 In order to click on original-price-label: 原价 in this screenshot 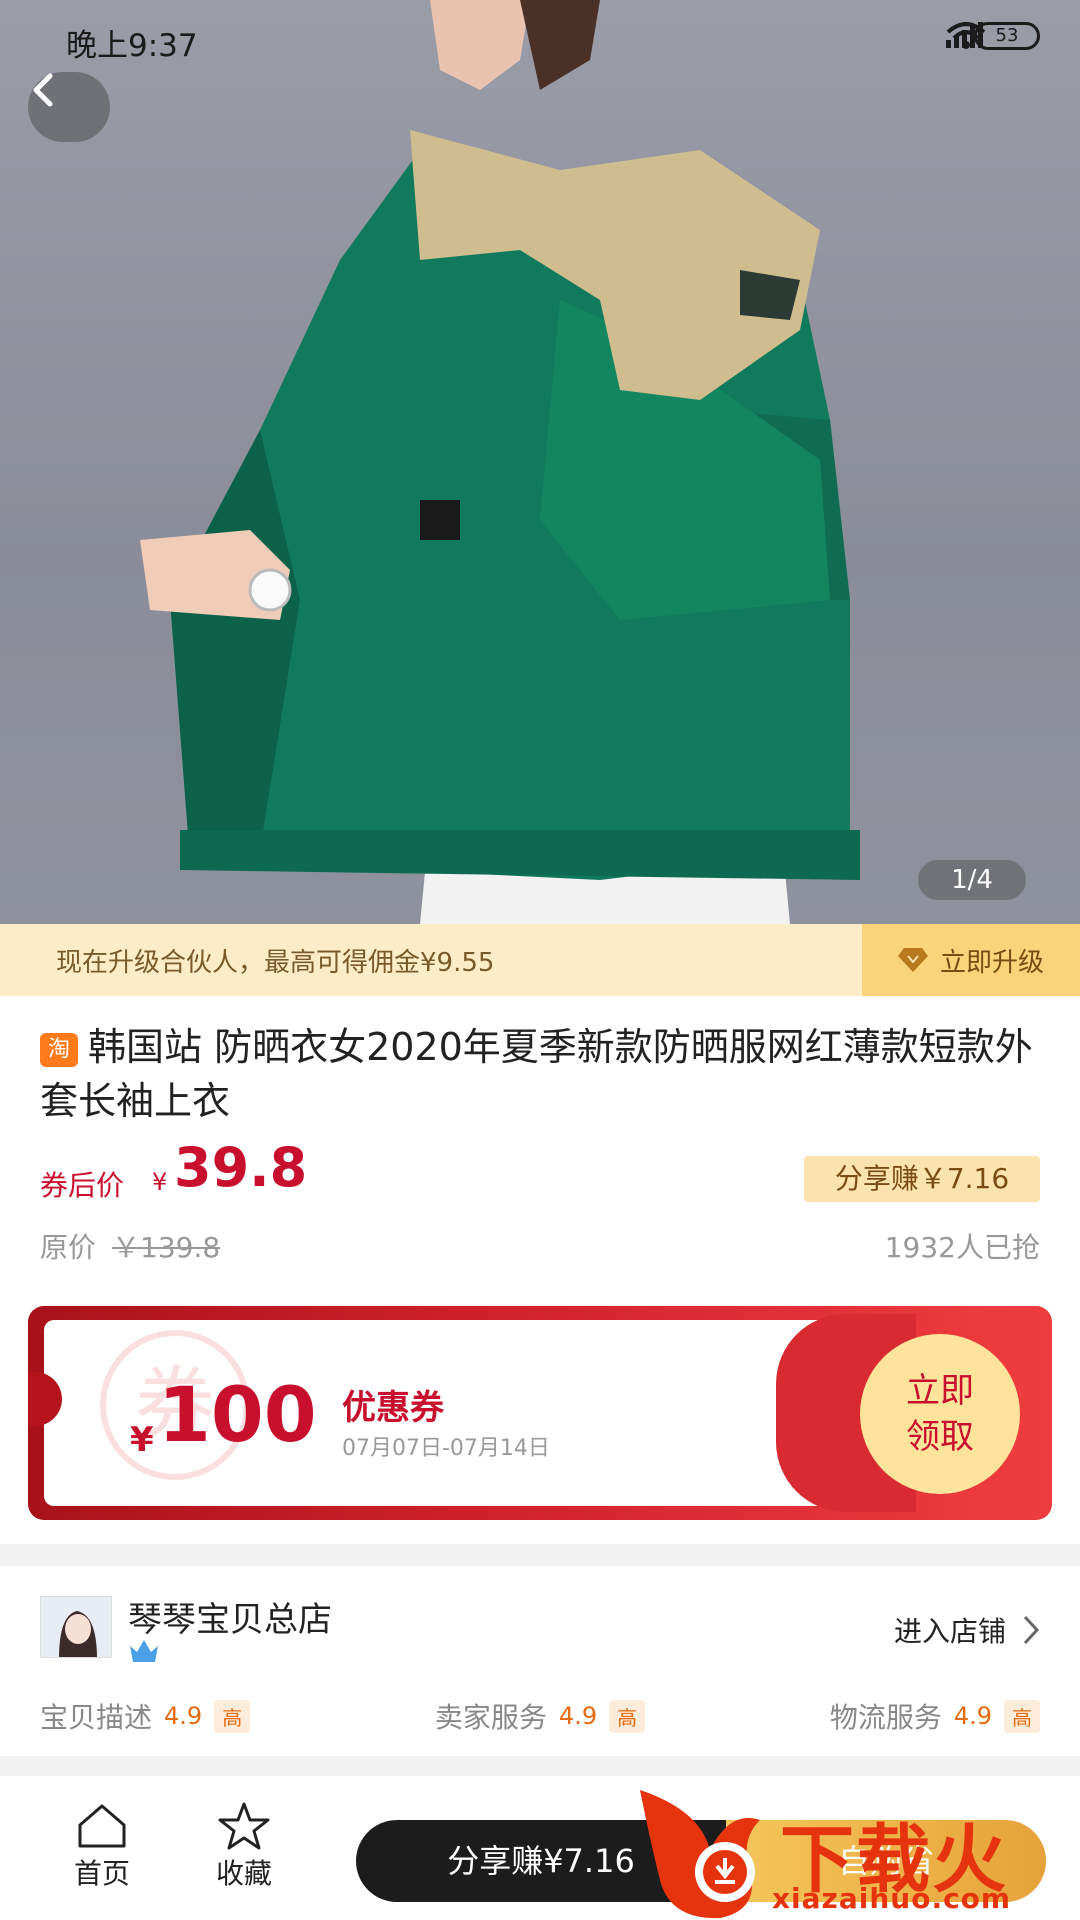, I will do `click(68, 1247)`.